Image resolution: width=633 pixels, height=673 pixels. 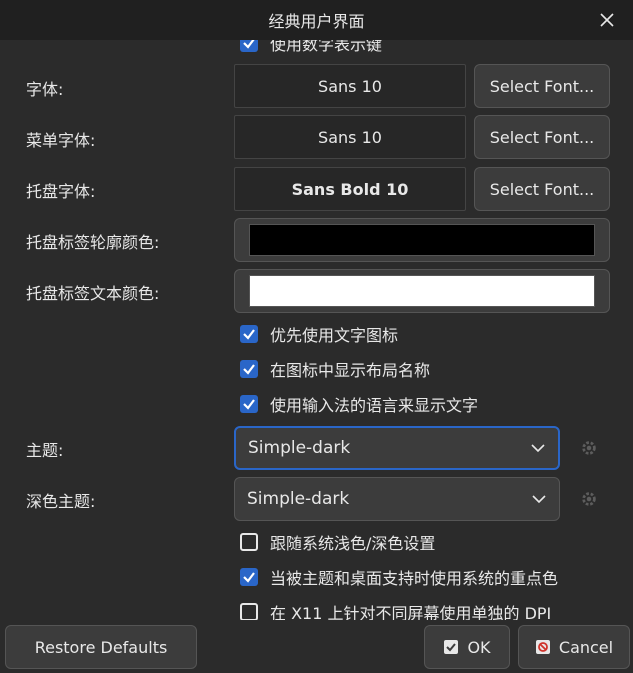 I want to click on checkbox-use-im-language: 使用输入法的语言来显示文字, so click(x=359, y=404).